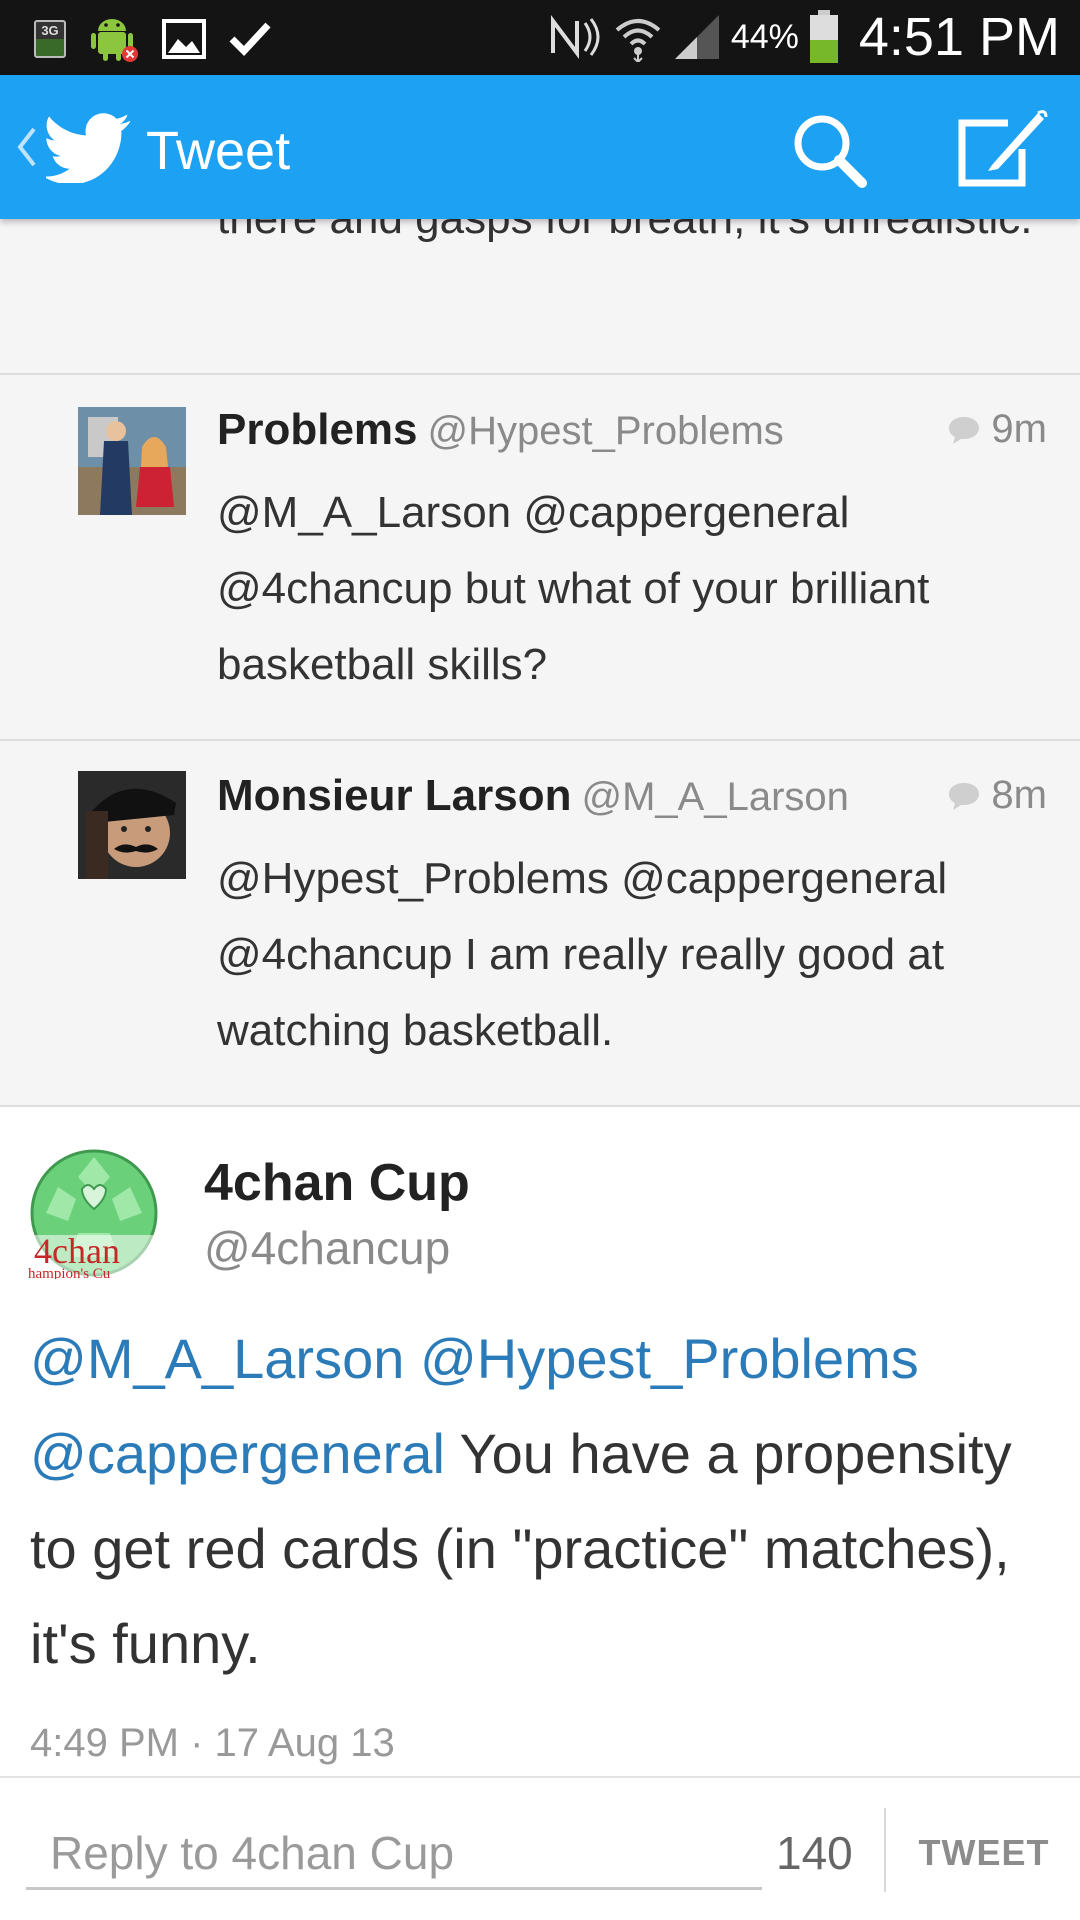  I want to click on time-label: 8m, so click(1019, 795).